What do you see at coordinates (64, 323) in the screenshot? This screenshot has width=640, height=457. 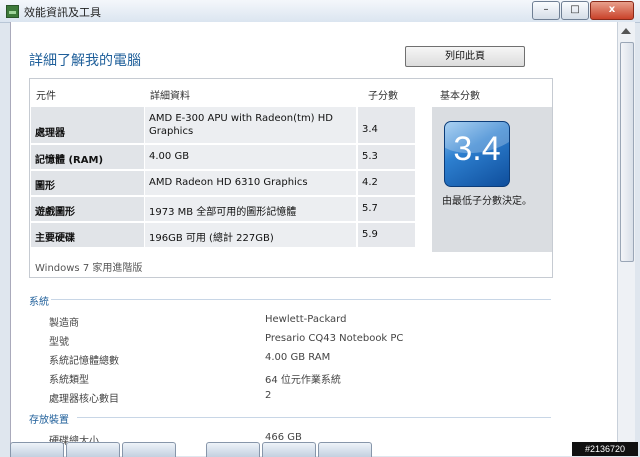 I see `system-label-manufacturer: 製造商` at bounding box center [64, 323].